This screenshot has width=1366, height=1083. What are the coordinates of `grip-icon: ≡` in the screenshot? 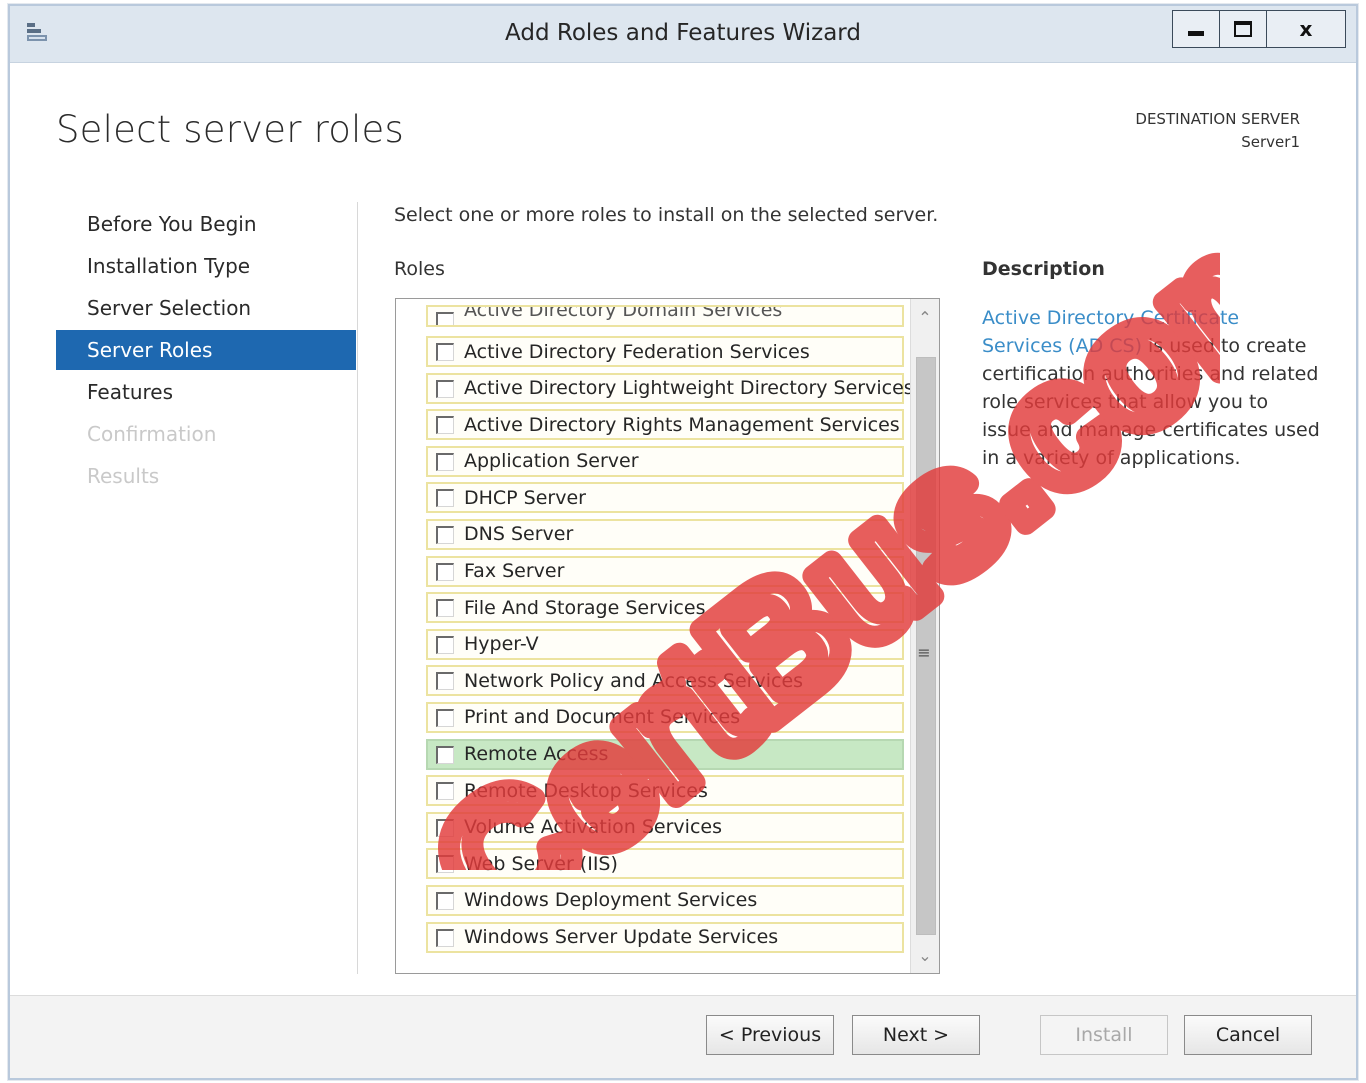 It's located at (924, 652).